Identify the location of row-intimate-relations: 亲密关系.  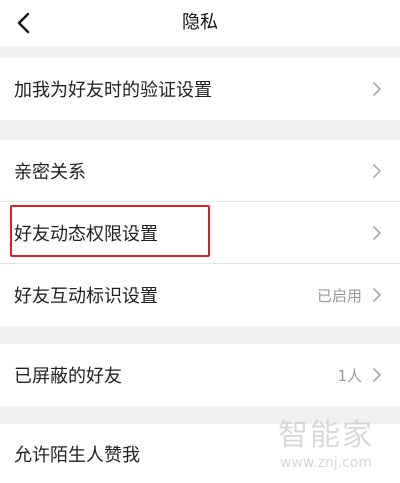
(200, 171).